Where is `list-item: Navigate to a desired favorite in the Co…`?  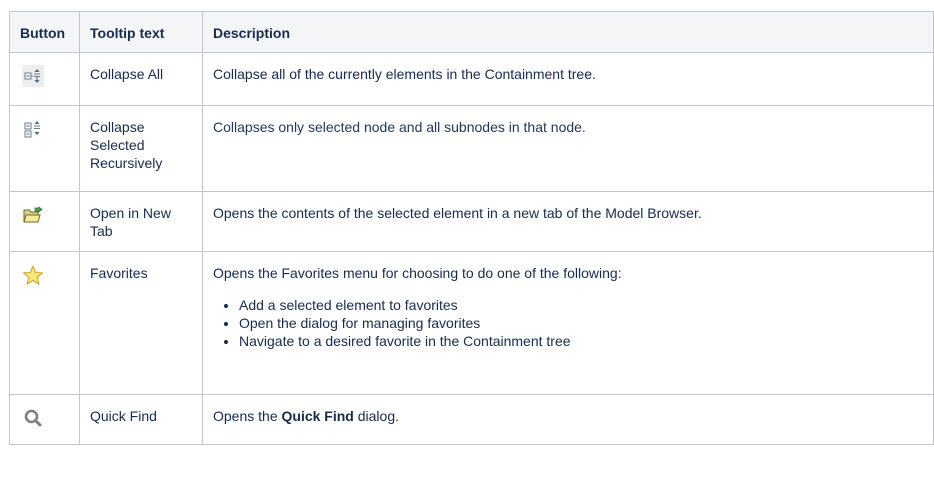 list-item: Navigate to a desired favorite in the Co… is located at coordinates (581, 341).